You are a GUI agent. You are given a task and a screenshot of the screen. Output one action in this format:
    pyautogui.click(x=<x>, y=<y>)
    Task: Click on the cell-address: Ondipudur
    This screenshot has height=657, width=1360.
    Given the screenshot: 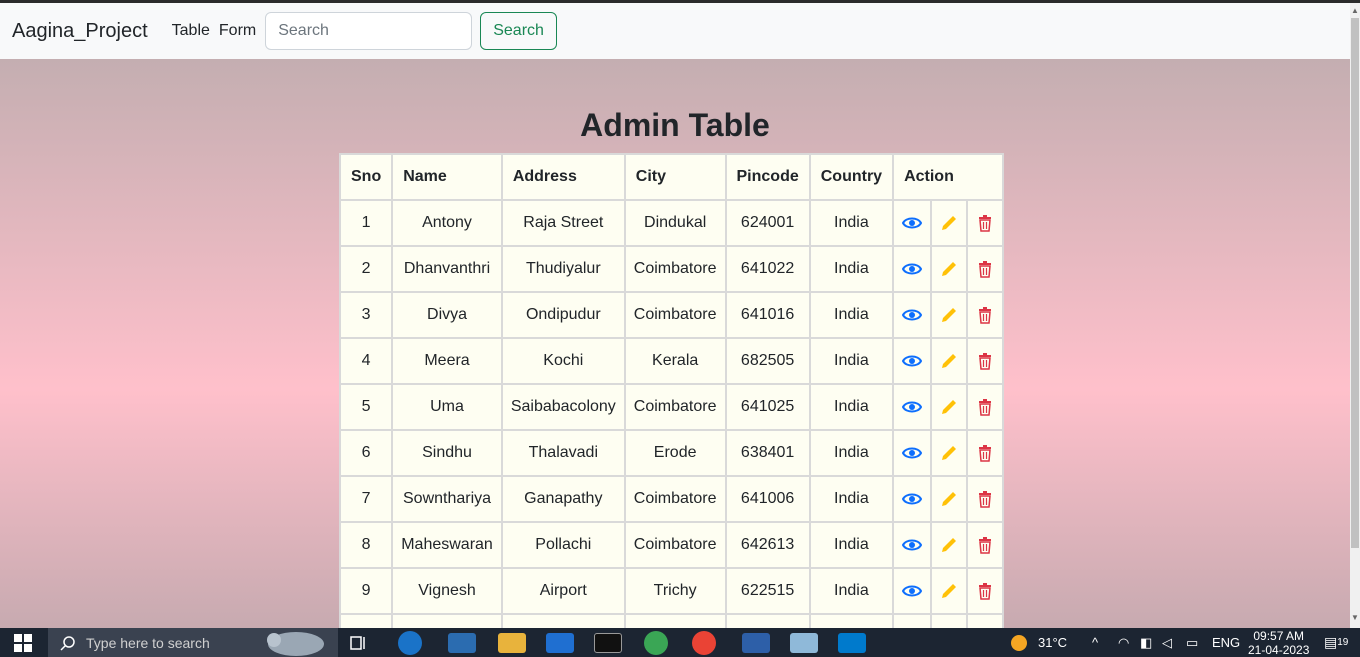 What is the action you would take?
    pyautogui.click(x=563, y=315)
    